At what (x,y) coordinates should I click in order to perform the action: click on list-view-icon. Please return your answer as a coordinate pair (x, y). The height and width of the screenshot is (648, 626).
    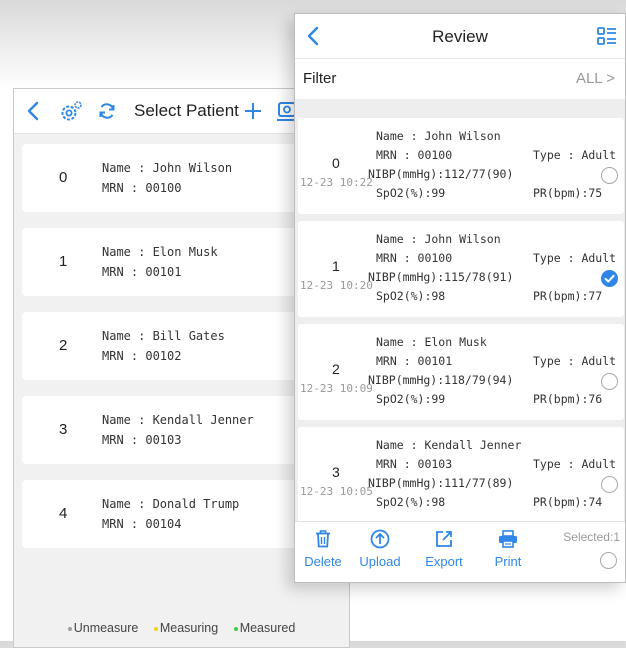
    Looking at the image, I should click on (607, 38).